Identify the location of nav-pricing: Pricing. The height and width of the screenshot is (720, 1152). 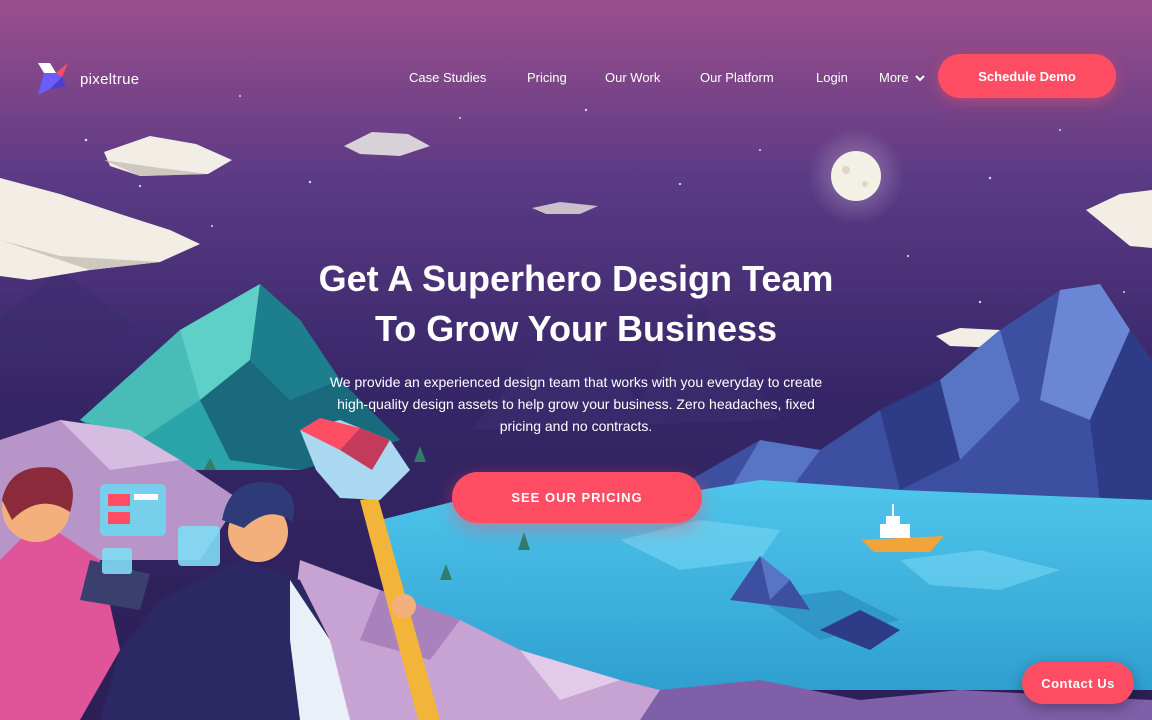
(547, 77).